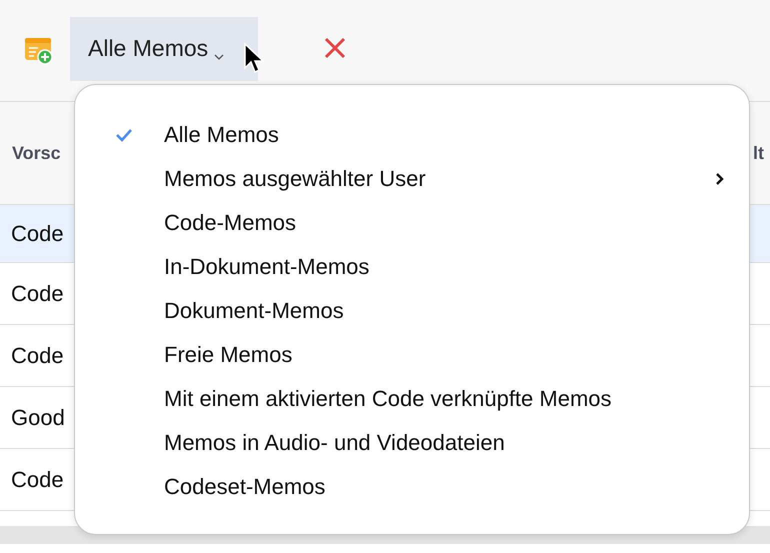  I want to click on menu-item: Memos in Audio- und Videodateien, so click(420, 443).